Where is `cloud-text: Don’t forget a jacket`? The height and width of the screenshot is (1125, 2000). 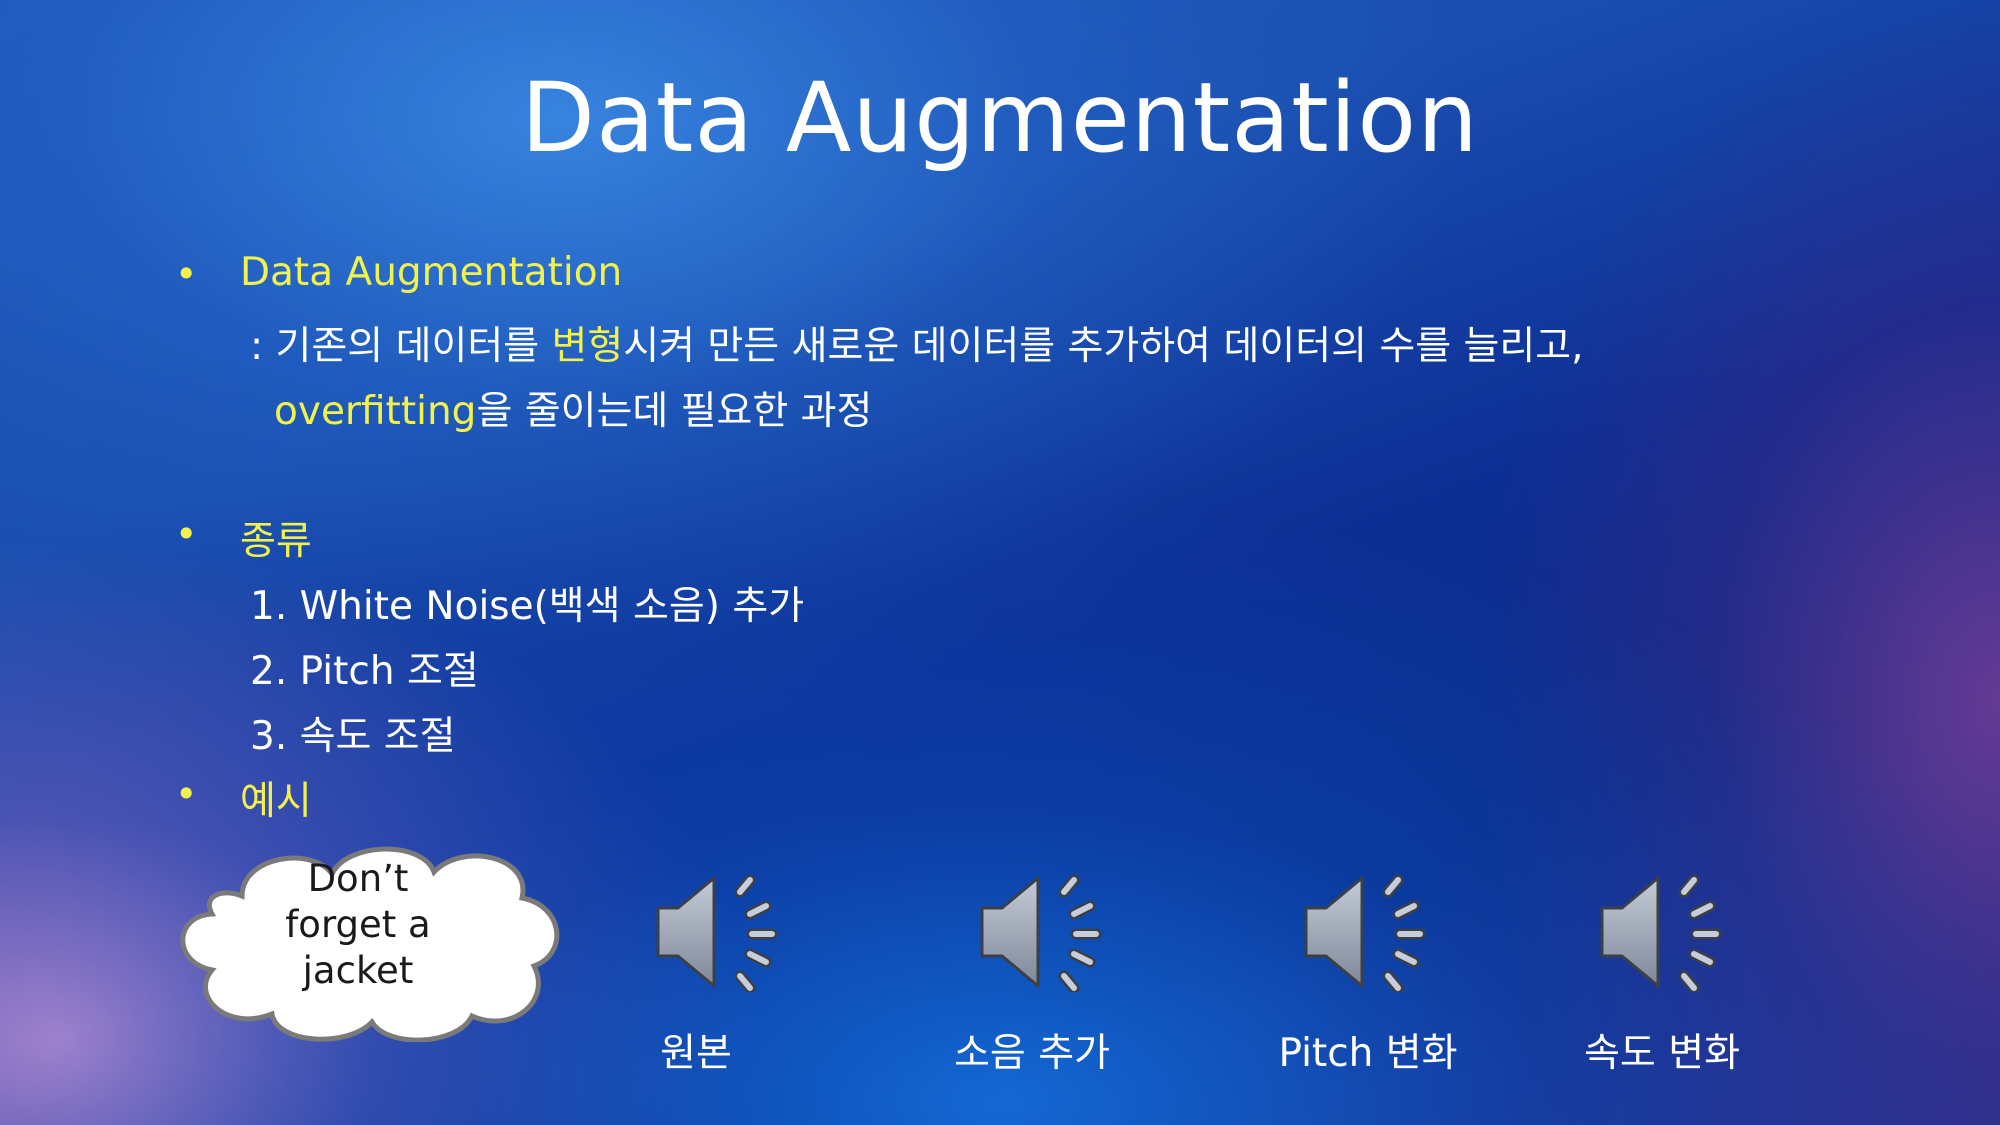
cloud-text: Don’t forget a jacket is located at coordinates (358, 925).